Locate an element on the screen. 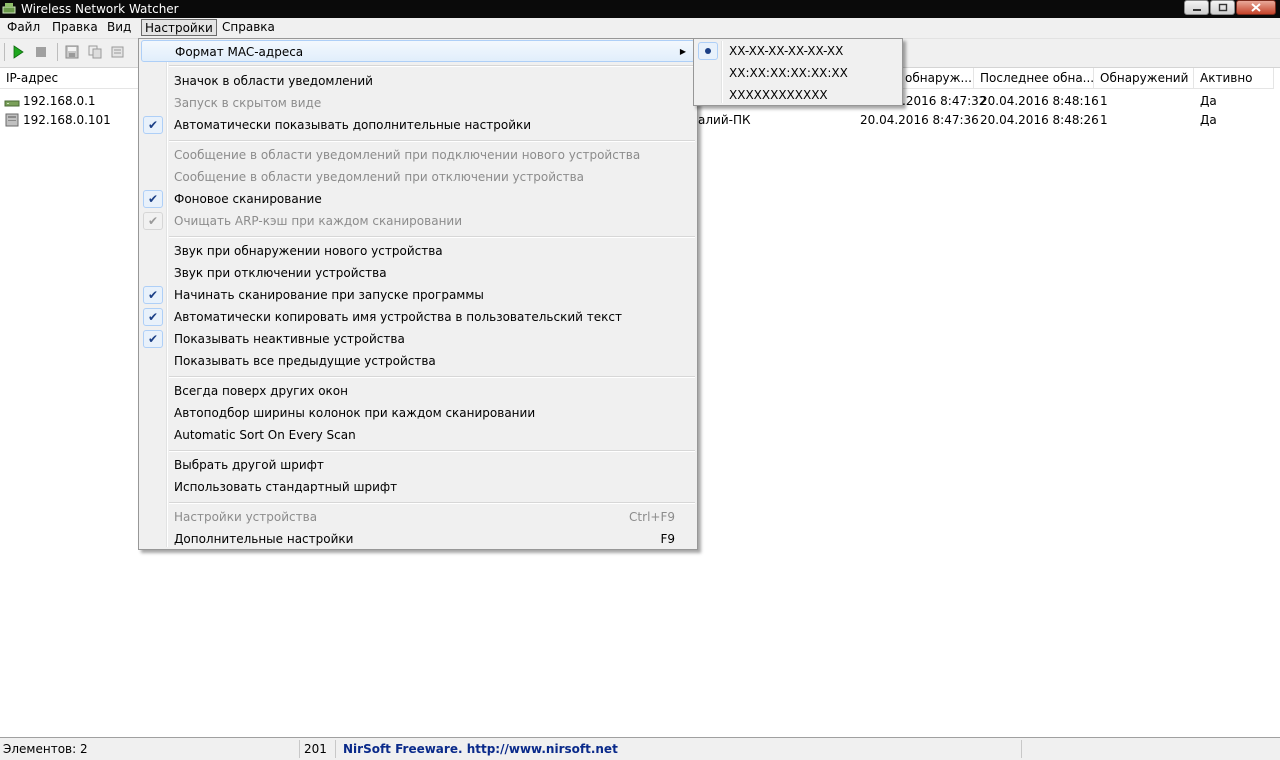 This screenshot has height=760, width=1280. status-number: 201 is located at coordinates (318, 749).